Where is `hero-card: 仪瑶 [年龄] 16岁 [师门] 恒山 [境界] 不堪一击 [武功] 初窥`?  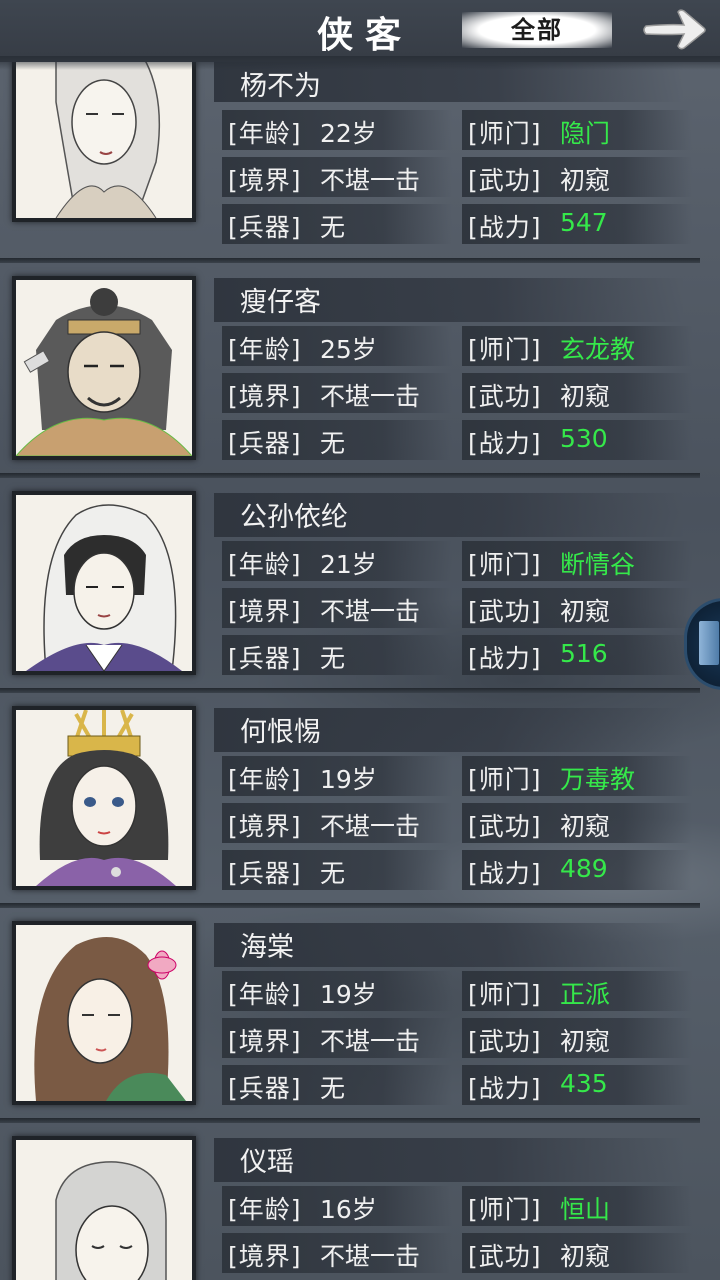 hero-card: 仪瑶 [年龄] 16岁 [师门] 恒山 [境界] 不堪一击 [武功] 初窥 is located at coordinates (350, 1199).